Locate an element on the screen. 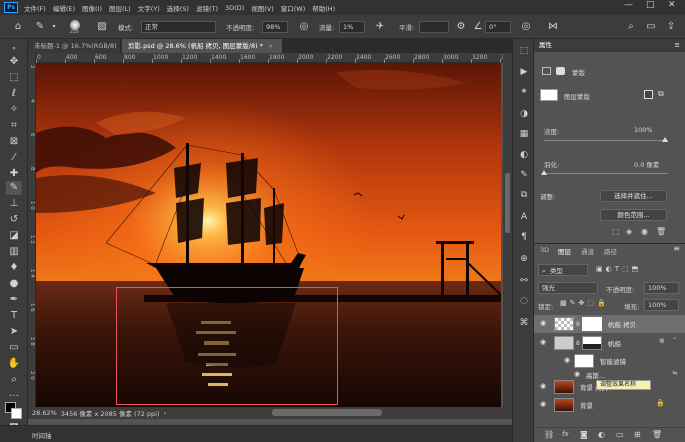 This screenshot has height=442, width=685. menu-help: 帮助(H) is located at coordinates (323, 8).